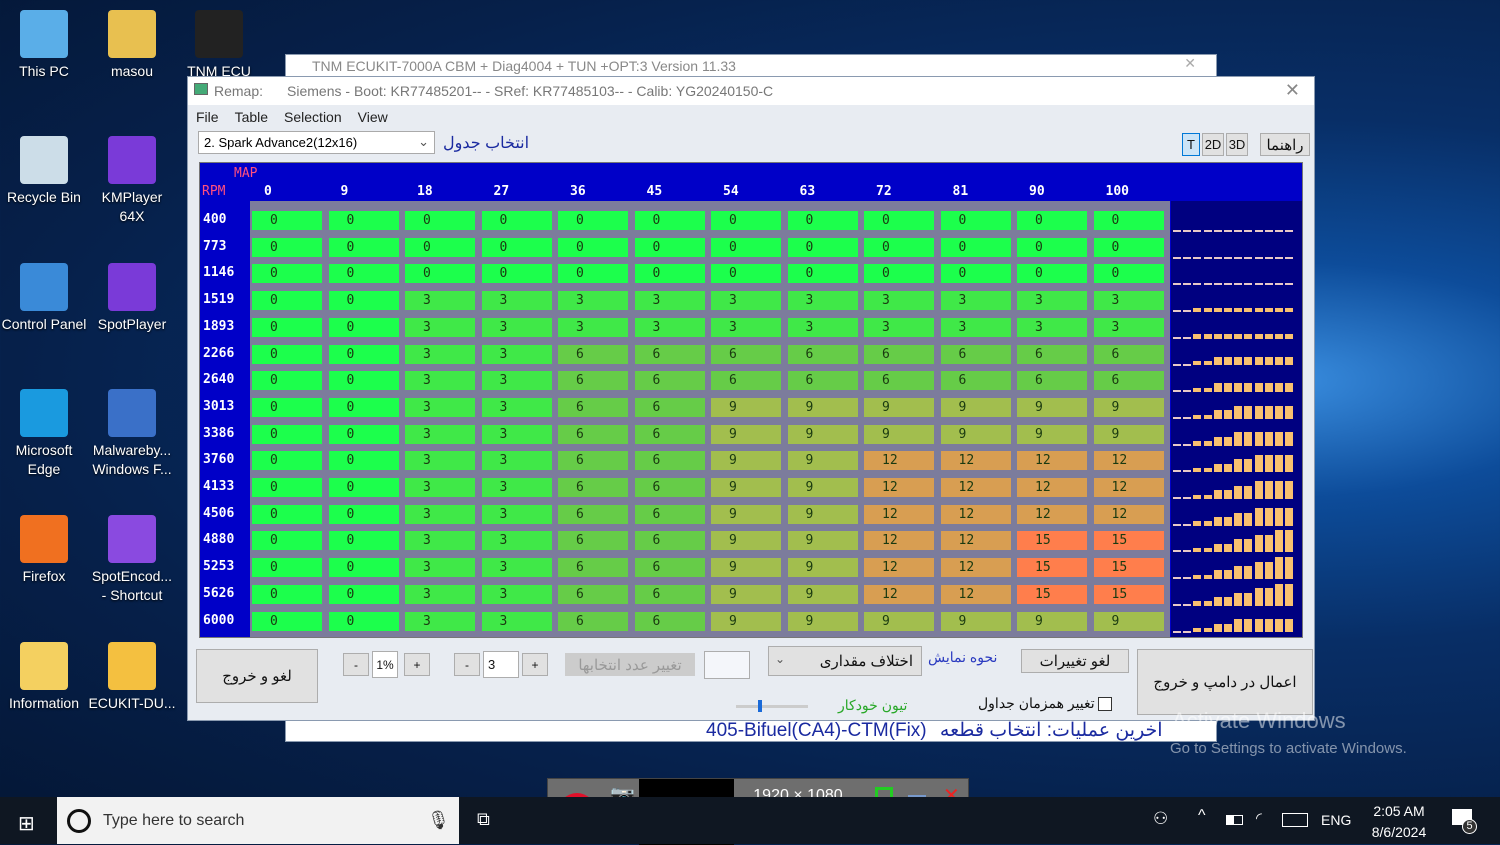  What do you see at coordinates (727, 665) in the screenshot?
I see `value-input` at bounding box center [727, 665].